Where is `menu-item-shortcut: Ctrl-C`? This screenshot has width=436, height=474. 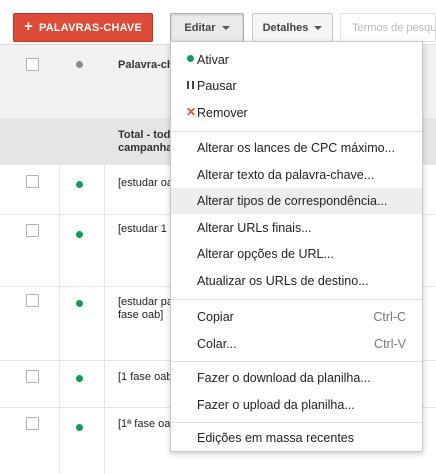 menu-item-shortcut: Ctrl-C is located at coordinates (389, 317).